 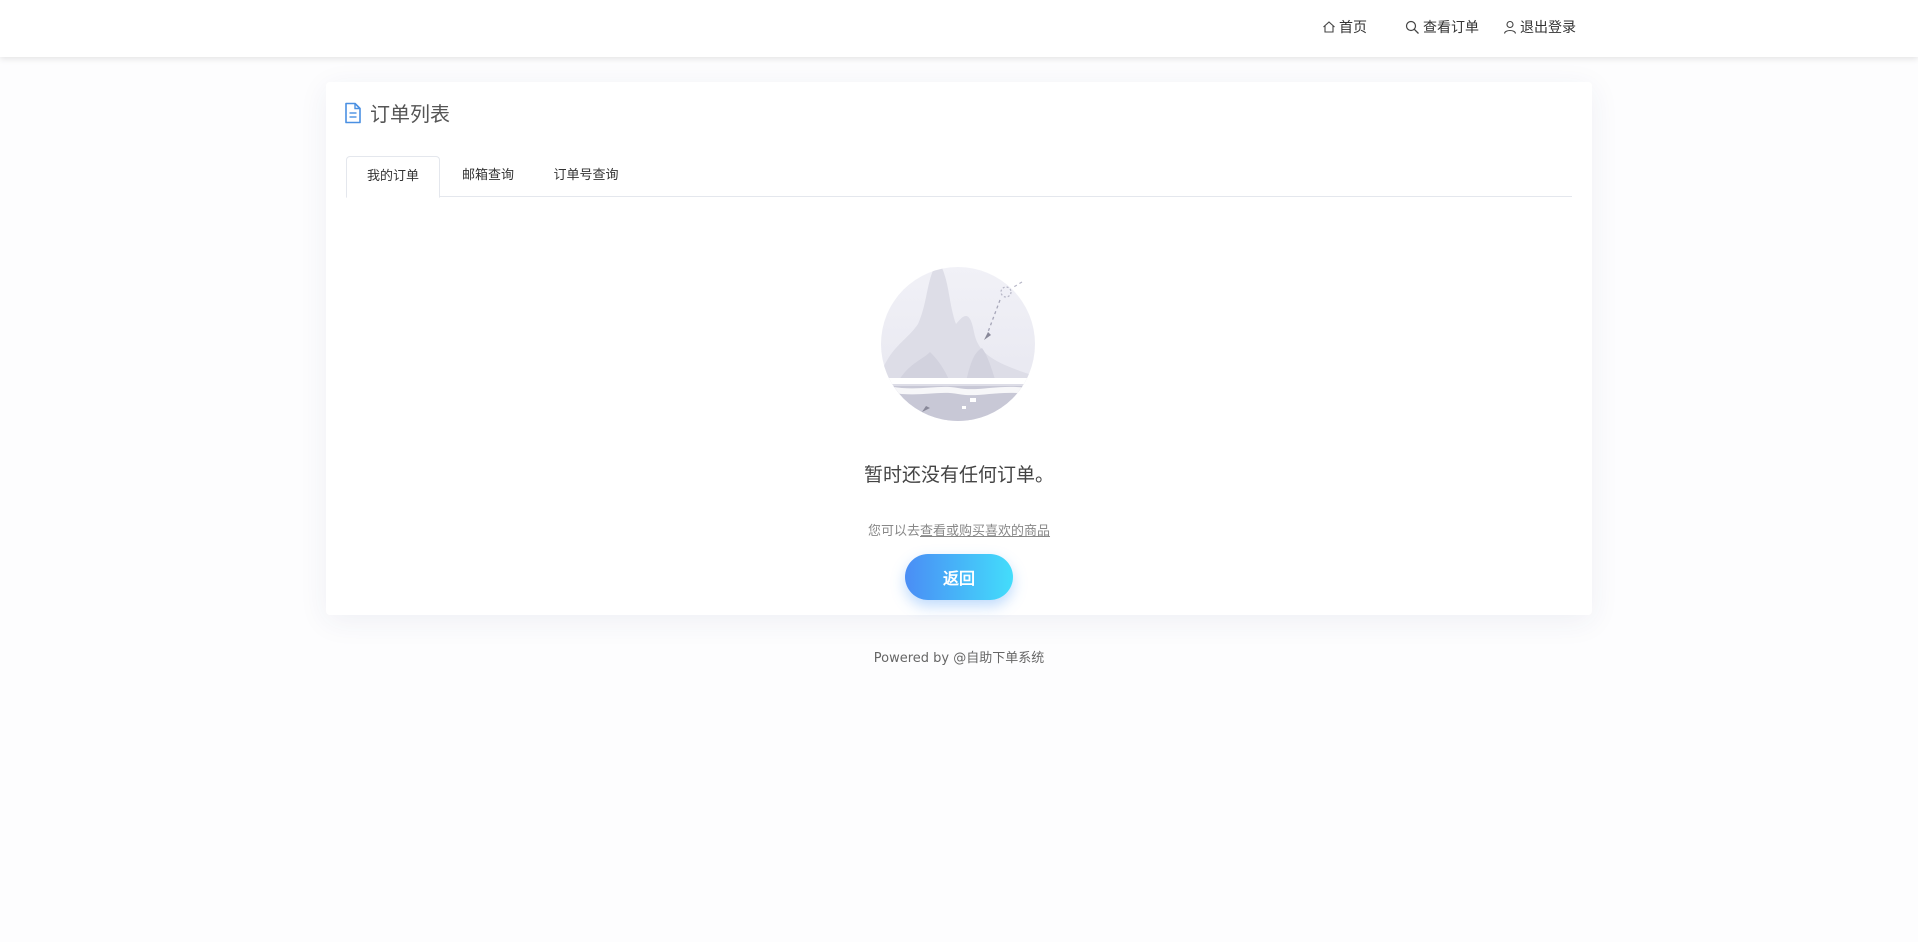 I want to click on top-navbar: 首页 查看订单 退出登录, so click(x=959, y=28).